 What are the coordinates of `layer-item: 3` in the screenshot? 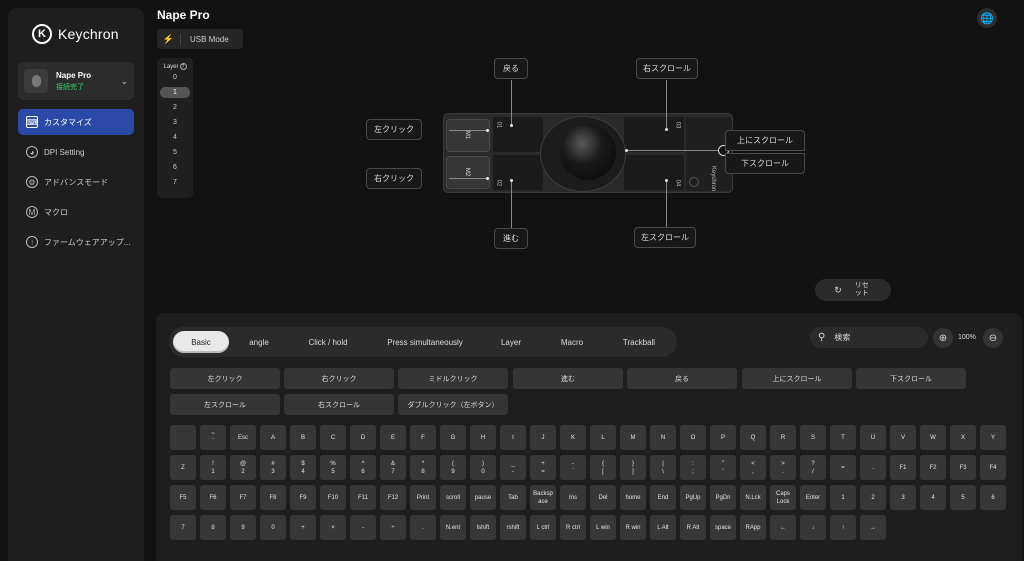 It's located at (175, 122).